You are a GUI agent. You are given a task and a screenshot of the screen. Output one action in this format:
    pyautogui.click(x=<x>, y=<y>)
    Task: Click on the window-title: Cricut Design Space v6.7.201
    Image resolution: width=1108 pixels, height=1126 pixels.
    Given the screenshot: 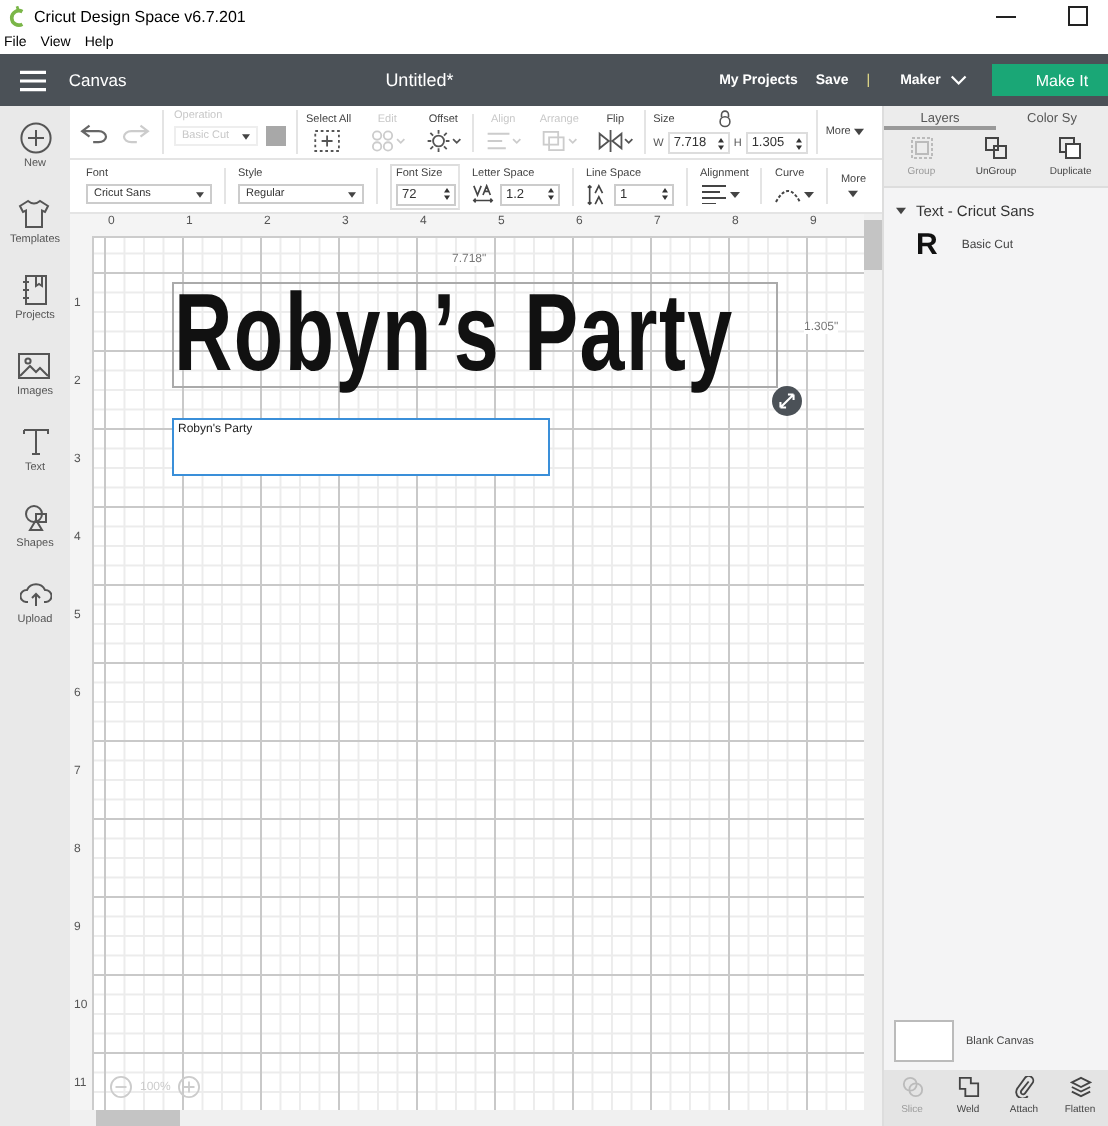 What is the action you would take?
    pyautogui.click(x=140, y=16)
    